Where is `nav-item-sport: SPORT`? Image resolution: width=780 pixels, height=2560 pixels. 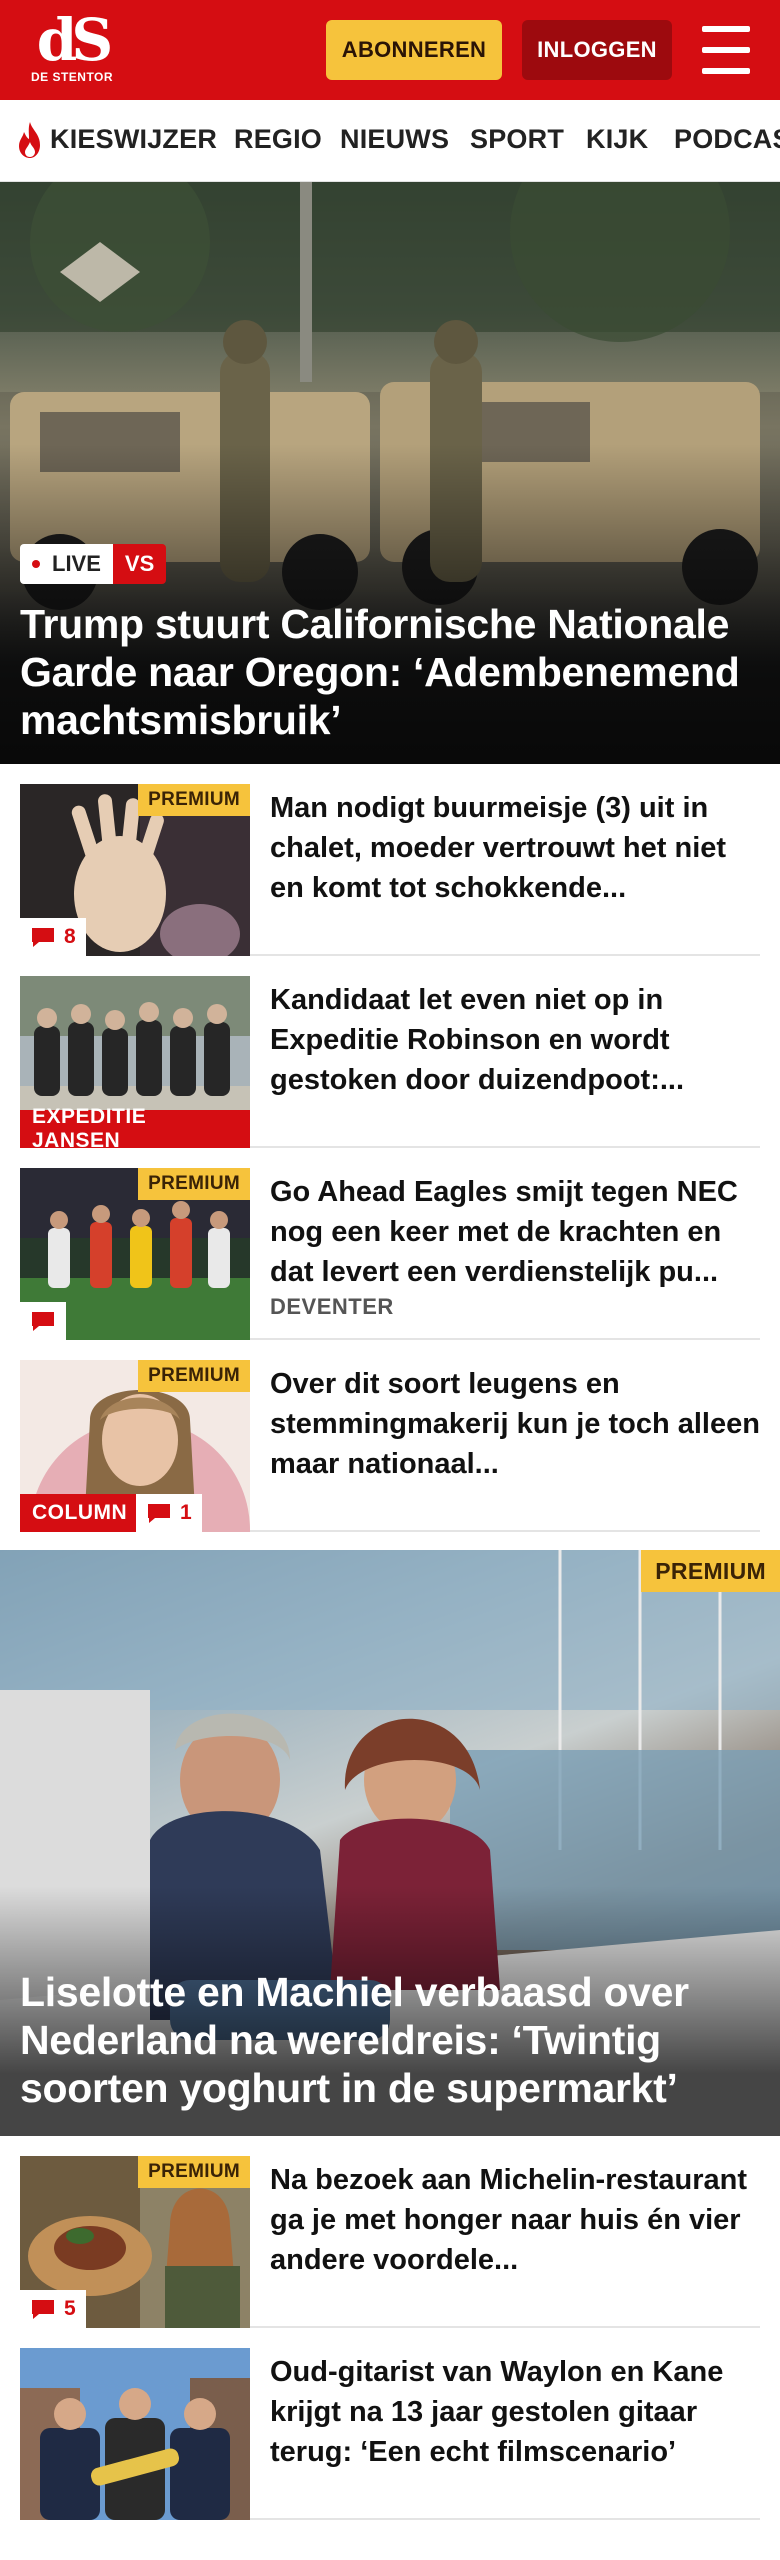 nav-item-sport: SPORT is located at coordinates (517, 139).